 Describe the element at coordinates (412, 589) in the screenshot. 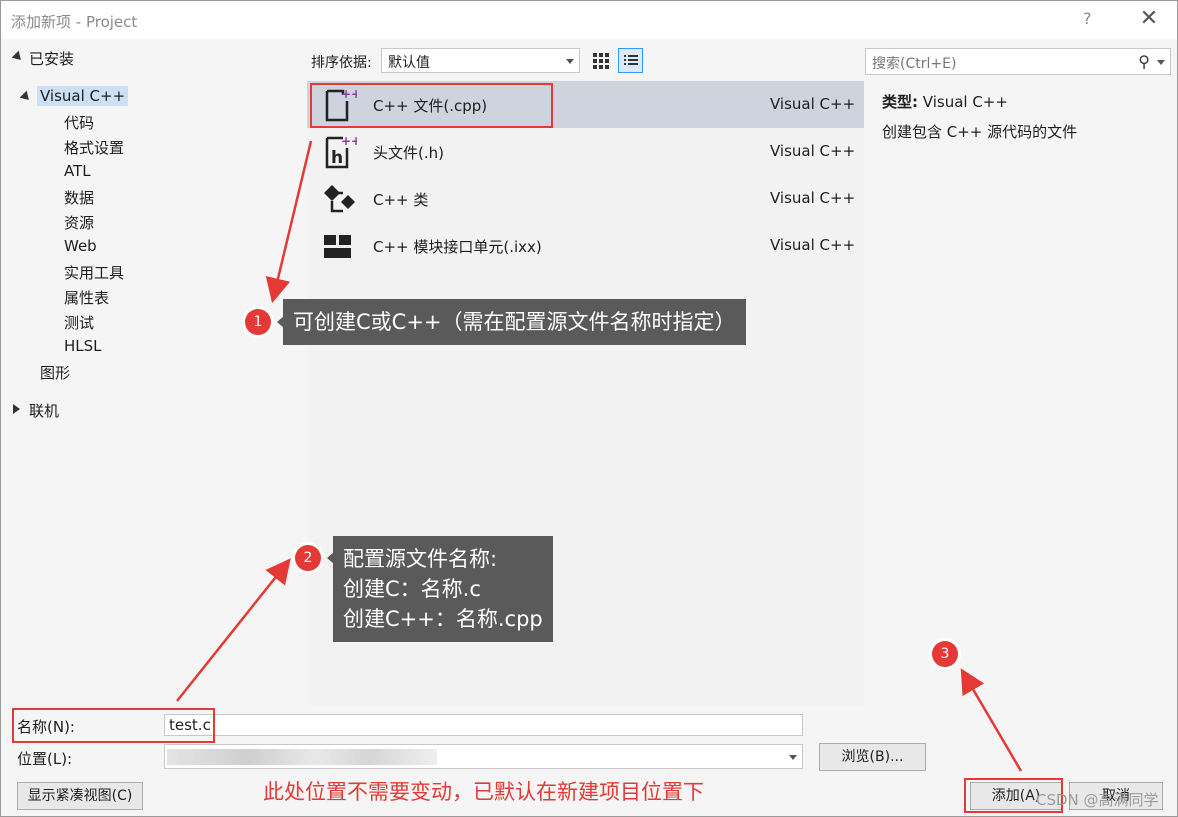

I see `callout-2-line-2: 创建C：名称.c` at that location.